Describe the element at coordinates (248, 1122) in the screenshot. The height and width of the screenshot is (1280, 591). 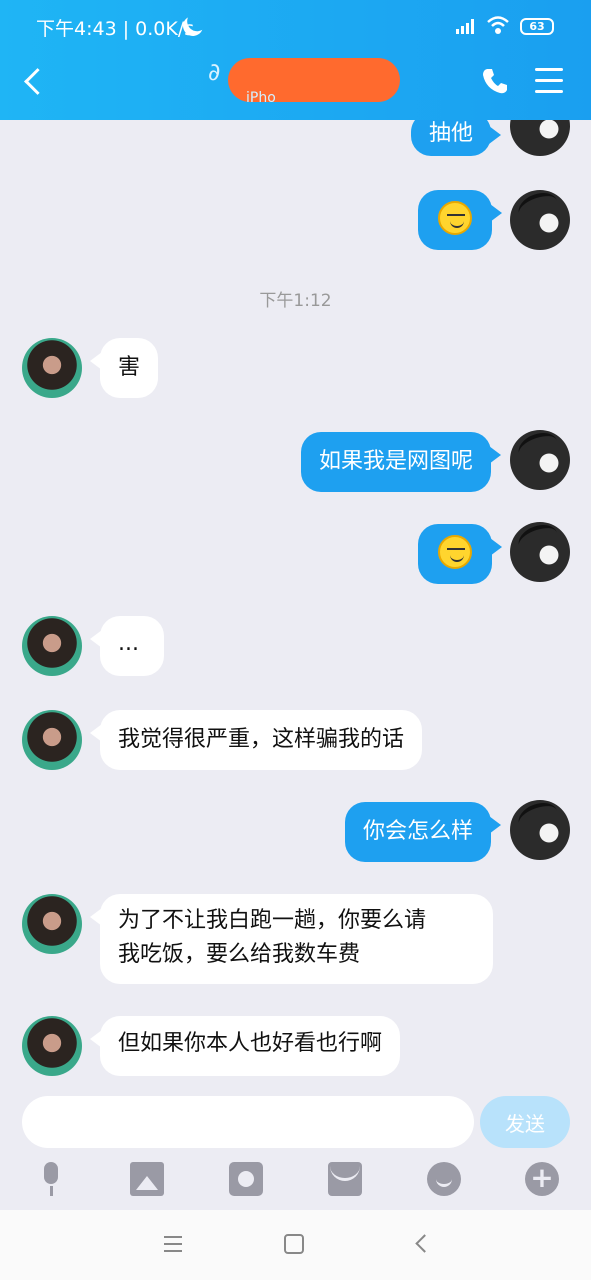
I see `message-input` at that location.